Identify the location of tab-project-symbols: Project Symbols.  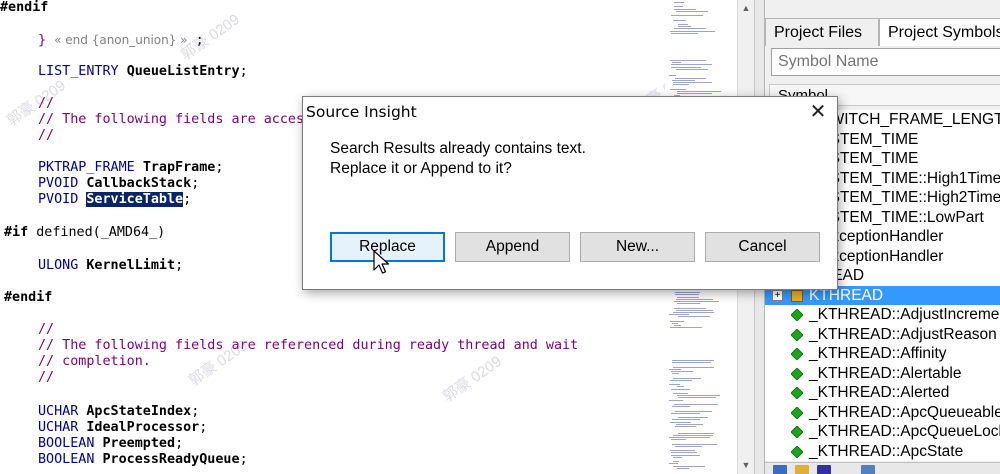
(939, 32).